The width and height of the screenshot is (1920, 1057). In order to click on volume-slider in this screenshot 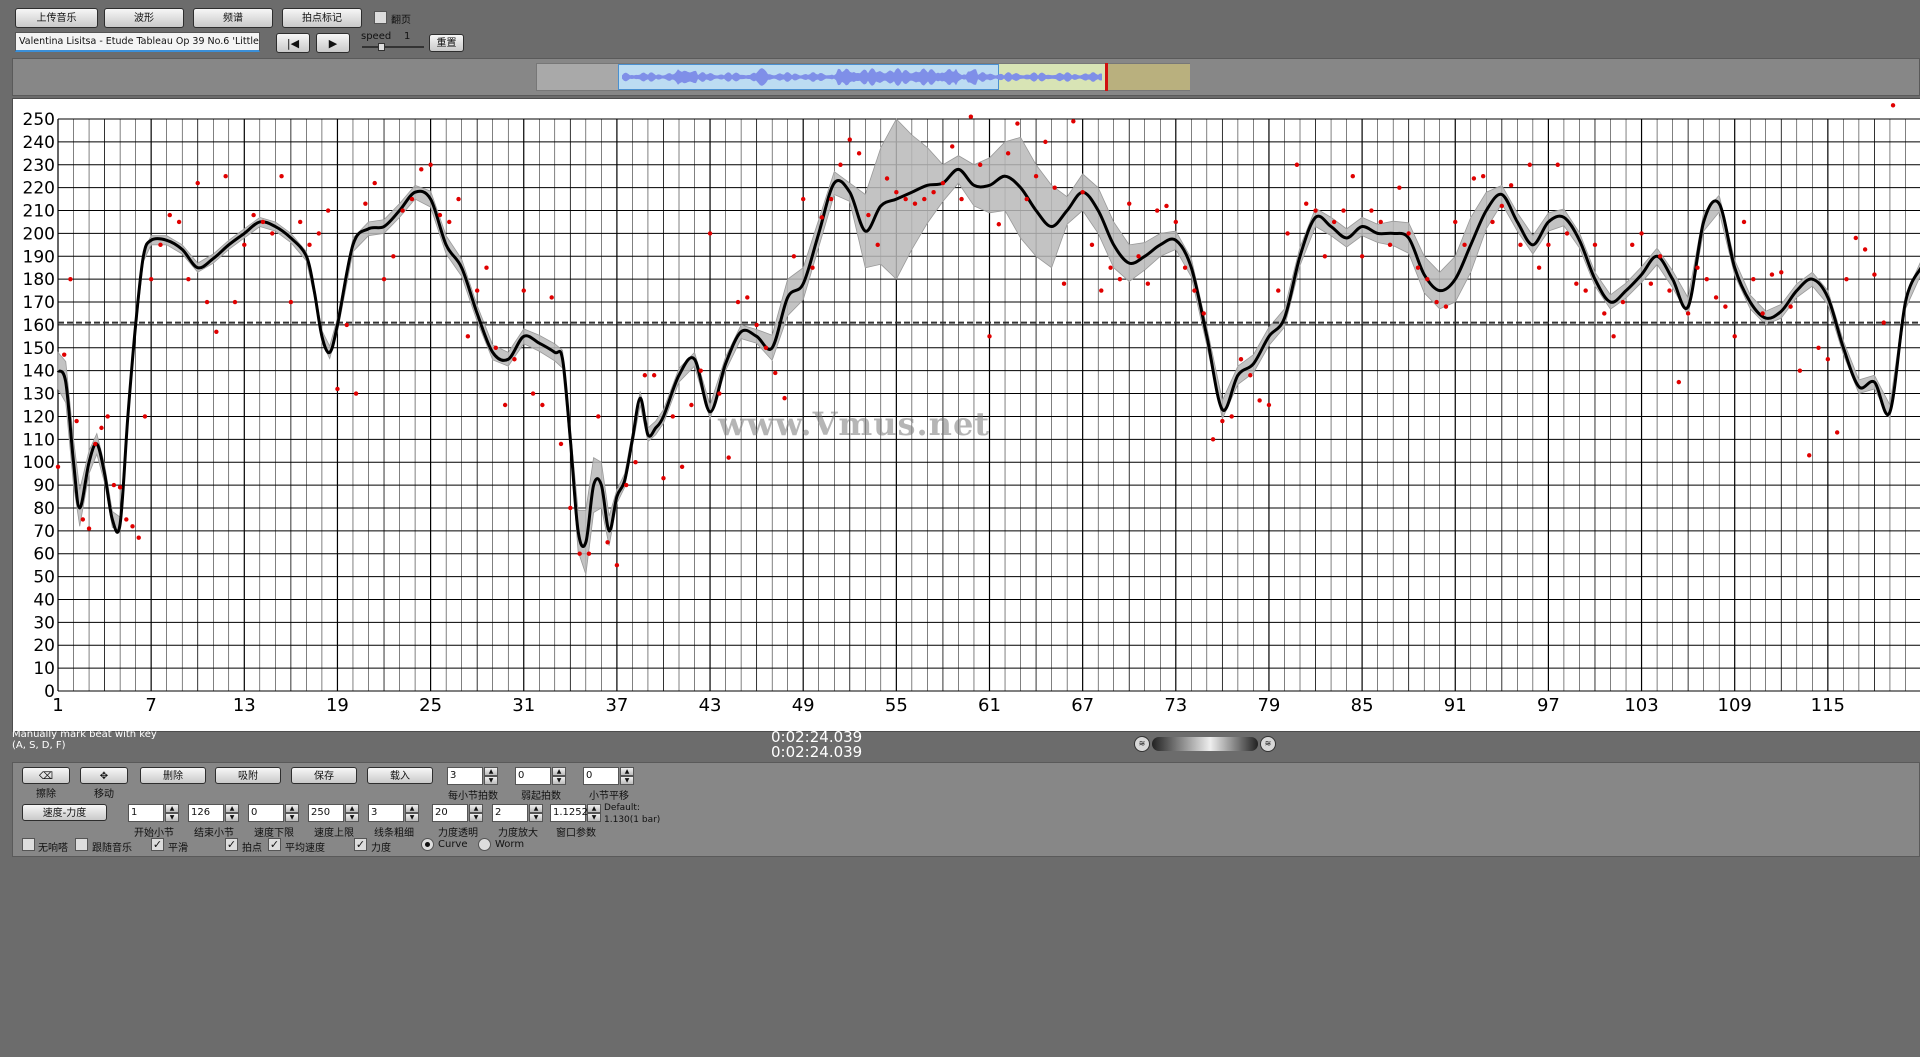, I will do `click(1205, 744)`.